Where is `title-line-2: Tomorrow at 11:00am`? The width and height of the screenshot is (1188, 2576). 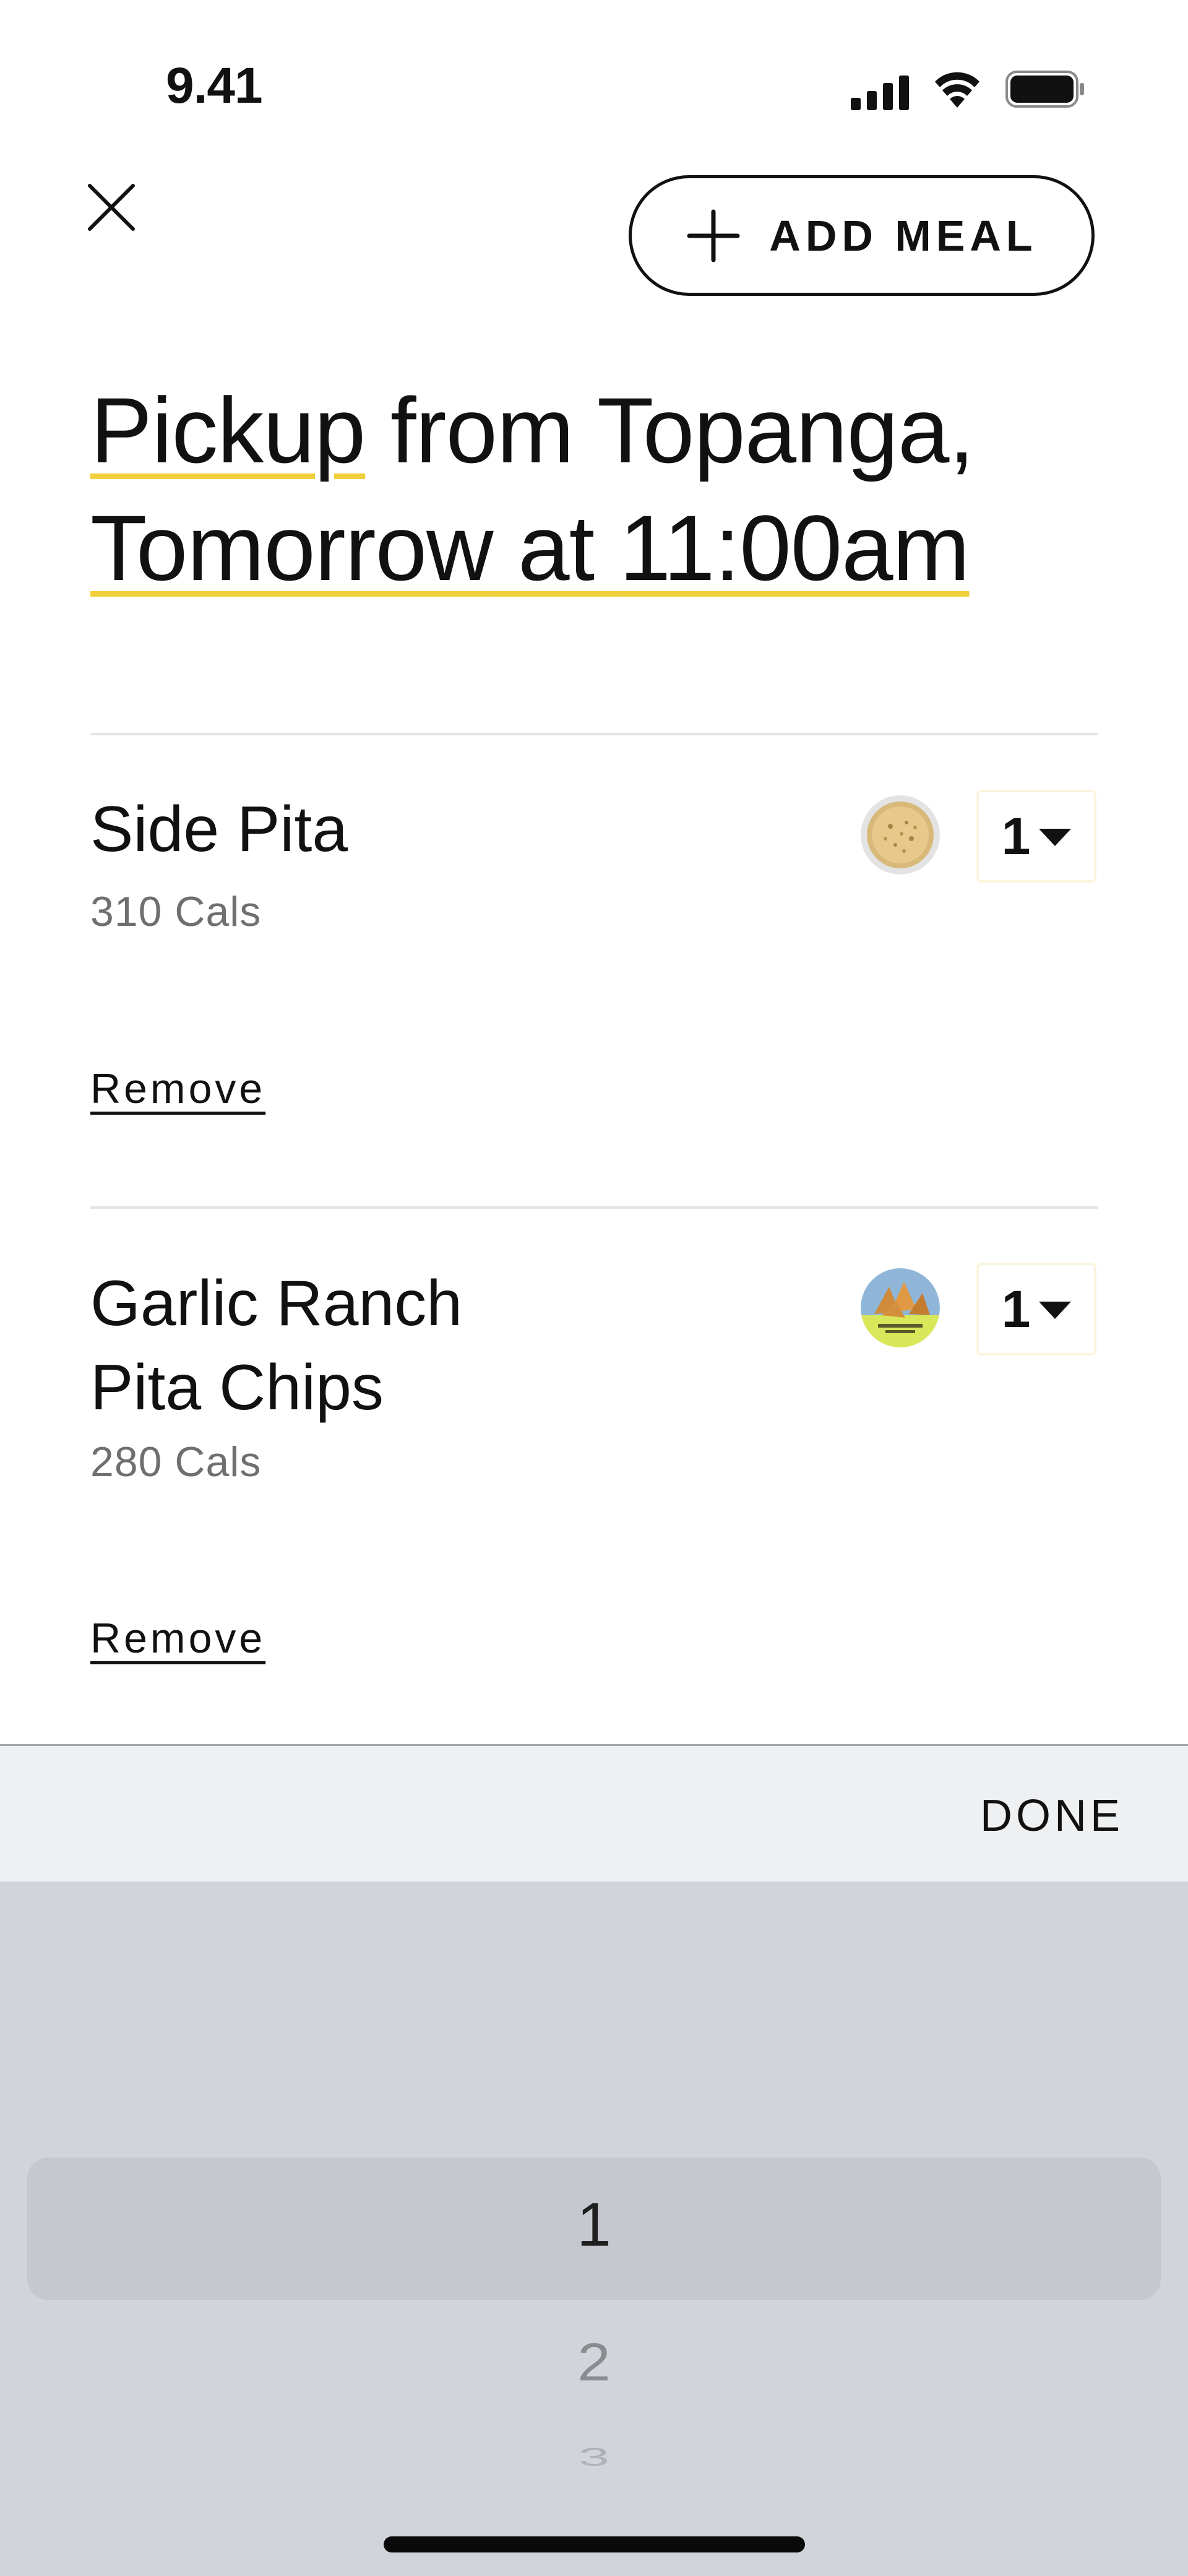
title-line-2: Tomorrow at 11:00am is located at coordinates (600, 548).